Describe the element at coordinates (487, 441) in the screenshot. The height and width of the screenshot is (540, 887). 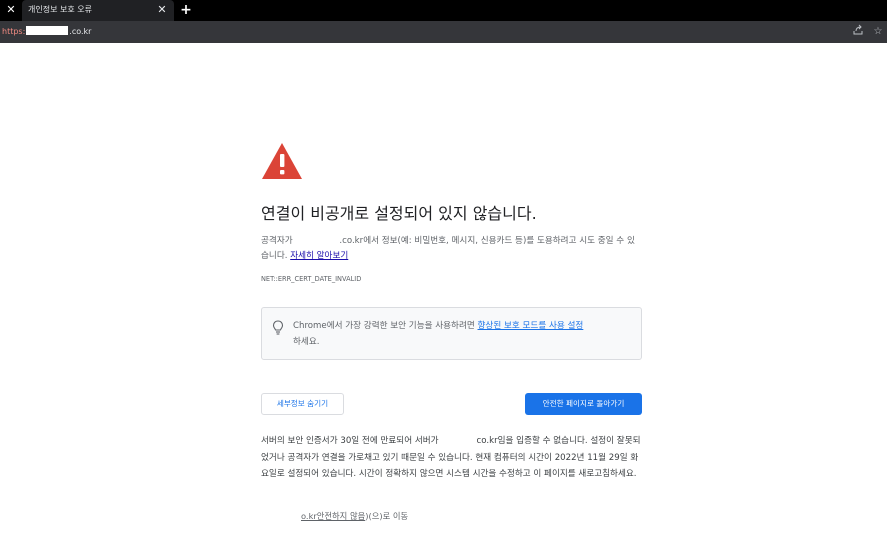
I see `details-host: co.kr` at that location.